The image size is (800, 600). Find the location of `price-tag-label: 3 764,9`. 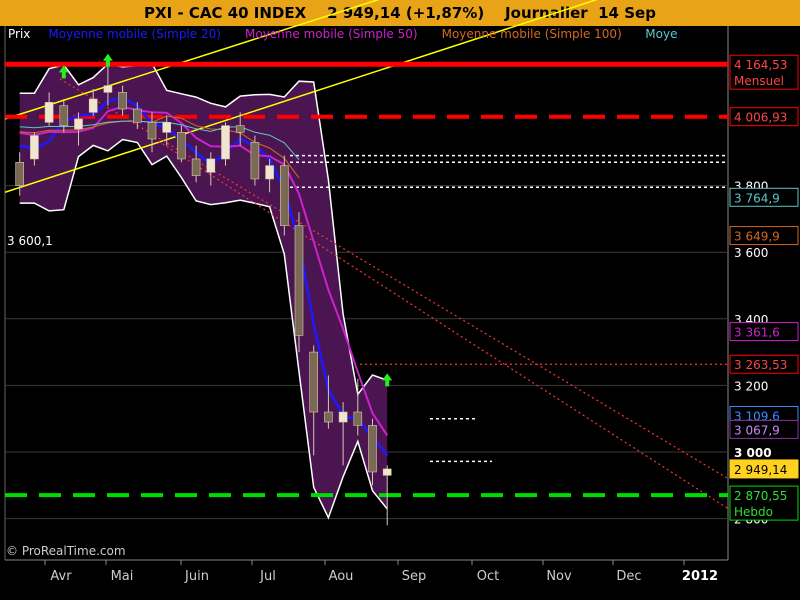

price-tag-label: 3 764,9 is located at coordinates (757, 198).